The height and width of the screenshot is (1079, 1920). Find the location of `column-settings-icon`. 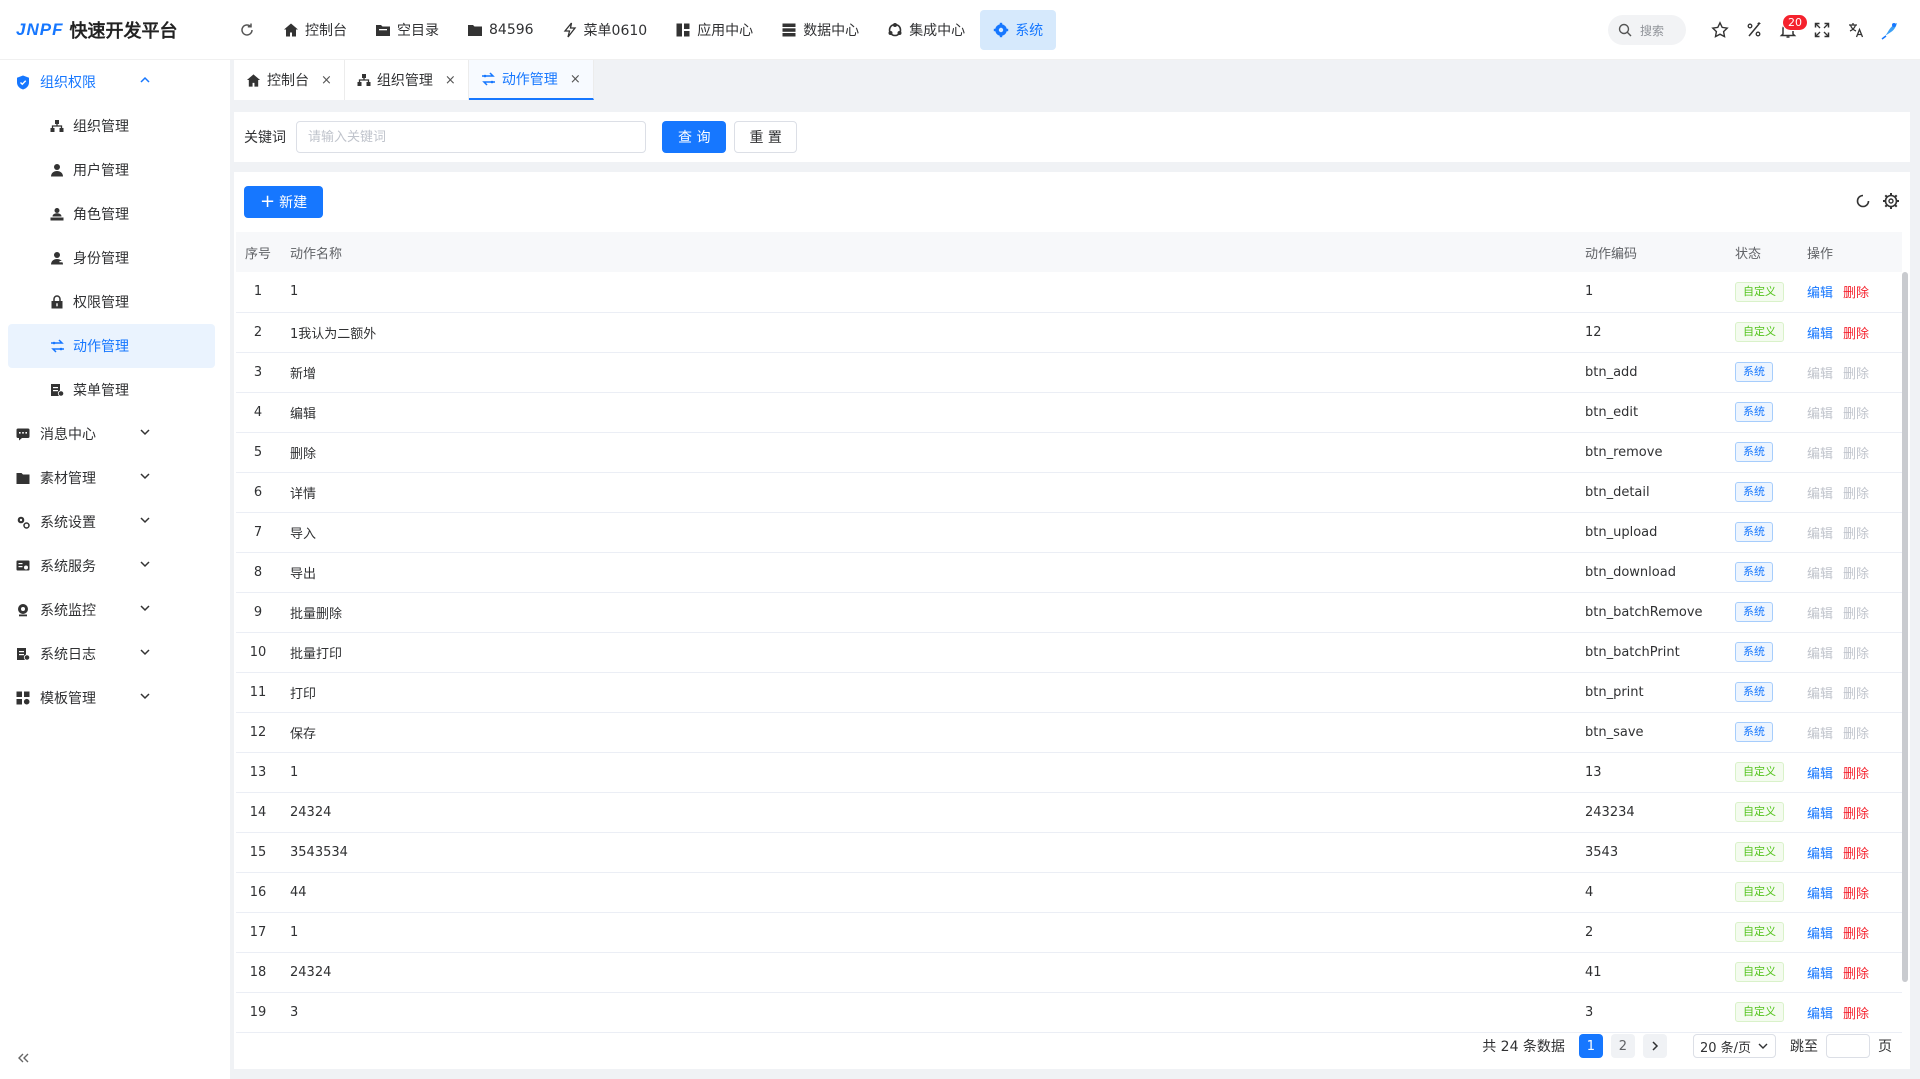

column-settings-icon is located at coordinates (1891, 203).